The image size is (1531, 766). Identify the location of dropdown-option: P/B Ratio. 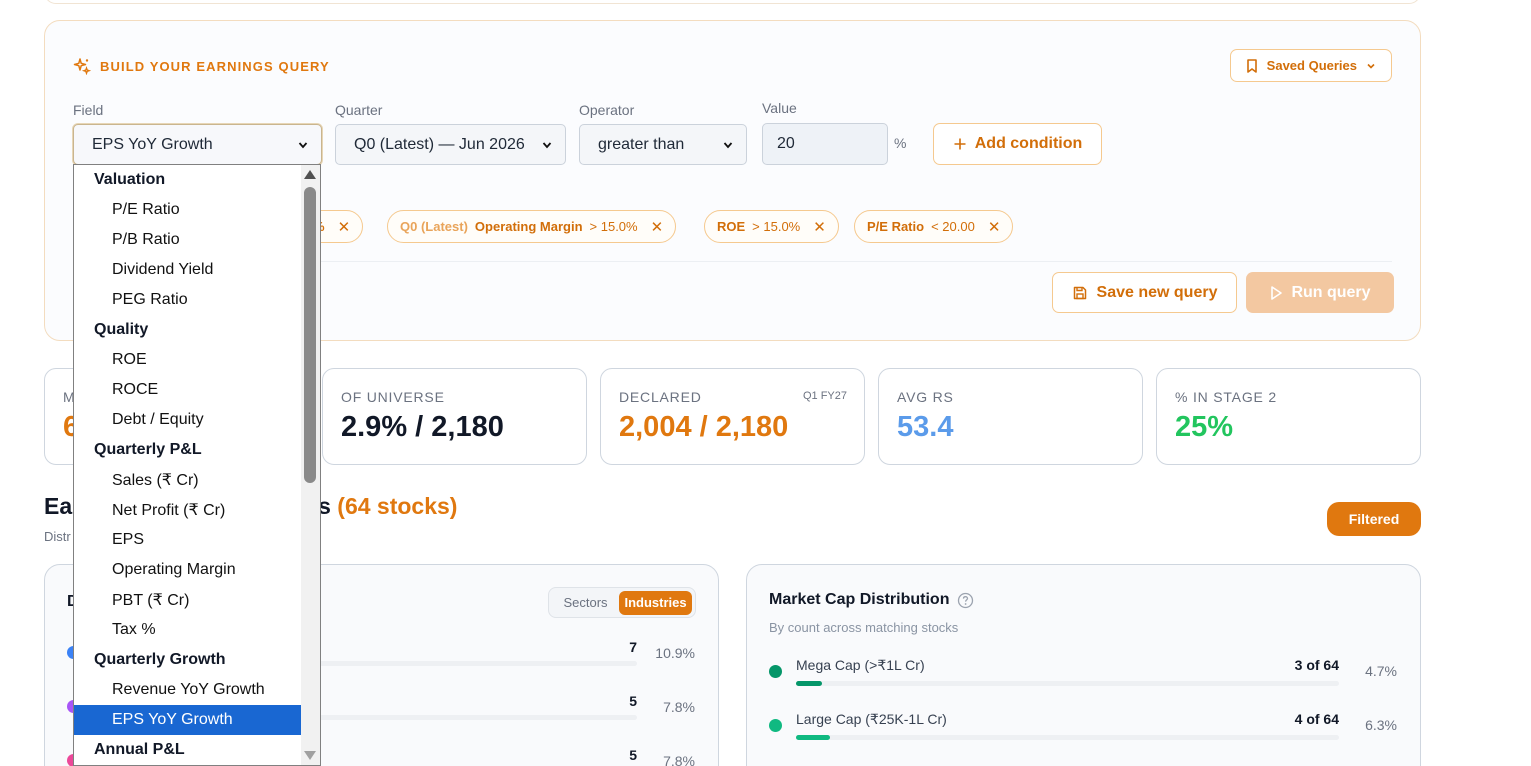
(188, 240).